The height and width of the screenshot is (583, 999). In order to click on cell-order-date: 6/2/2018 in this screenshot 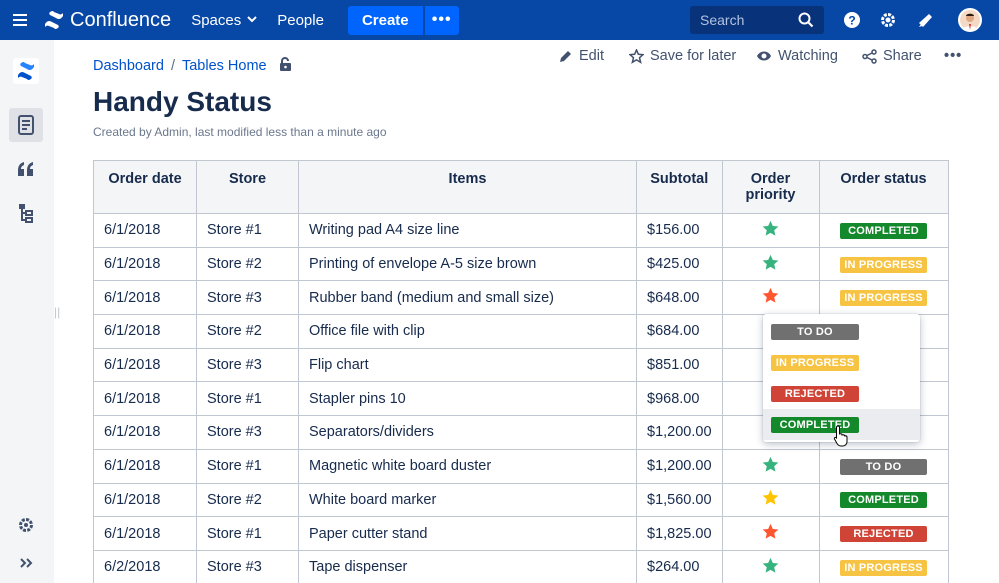, I will do `click(145, 566)`.